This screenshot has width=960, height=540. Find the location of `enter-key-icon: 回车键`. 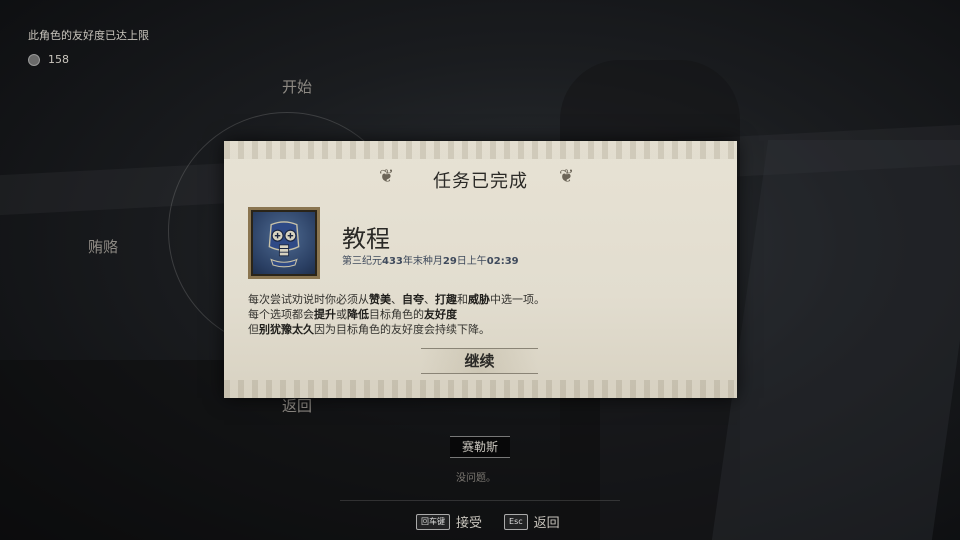

enter-key-icon: 回车键 is located at coordinates (433, 521).